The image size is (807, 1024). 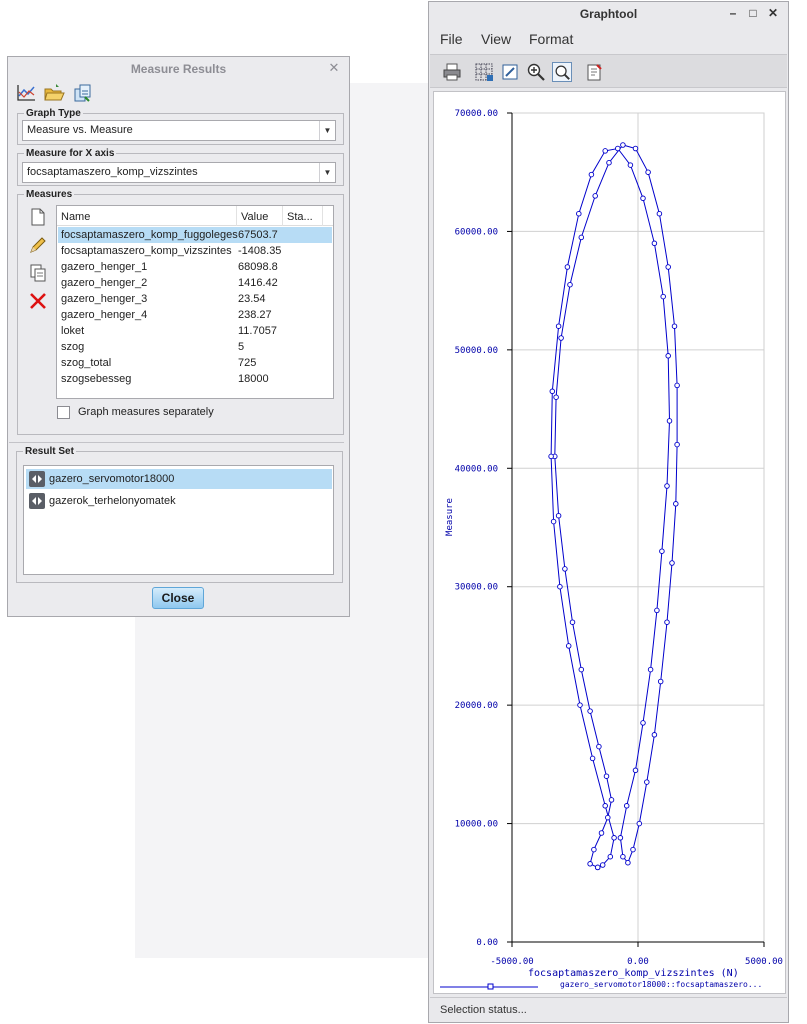 What do you see at coordinates (104, 283) in the screenshot?
I see `row-name: gazero_henger_2` at bounding box center [104, 283].